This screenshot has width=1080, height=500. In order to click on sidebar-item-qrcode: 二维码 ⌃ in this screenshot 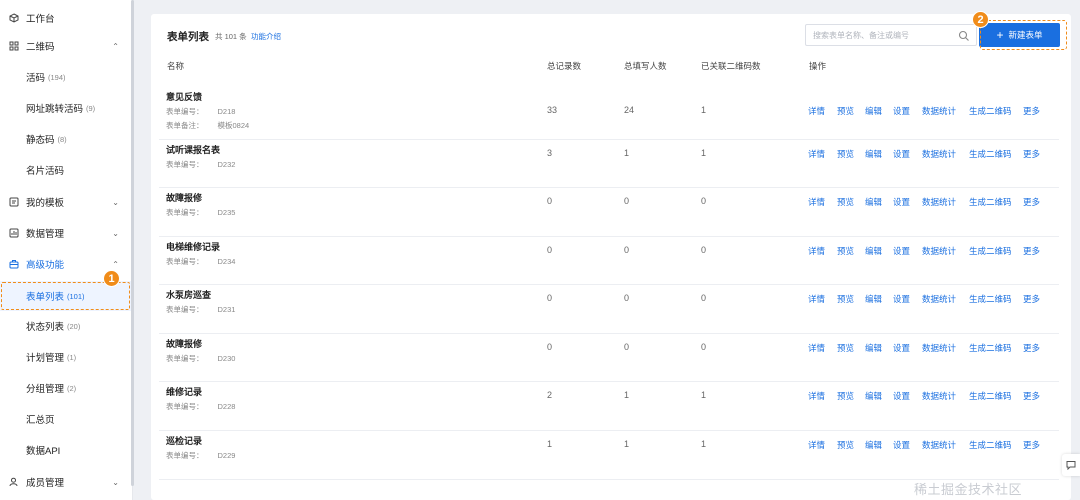, I will do `click(66, 46)`.